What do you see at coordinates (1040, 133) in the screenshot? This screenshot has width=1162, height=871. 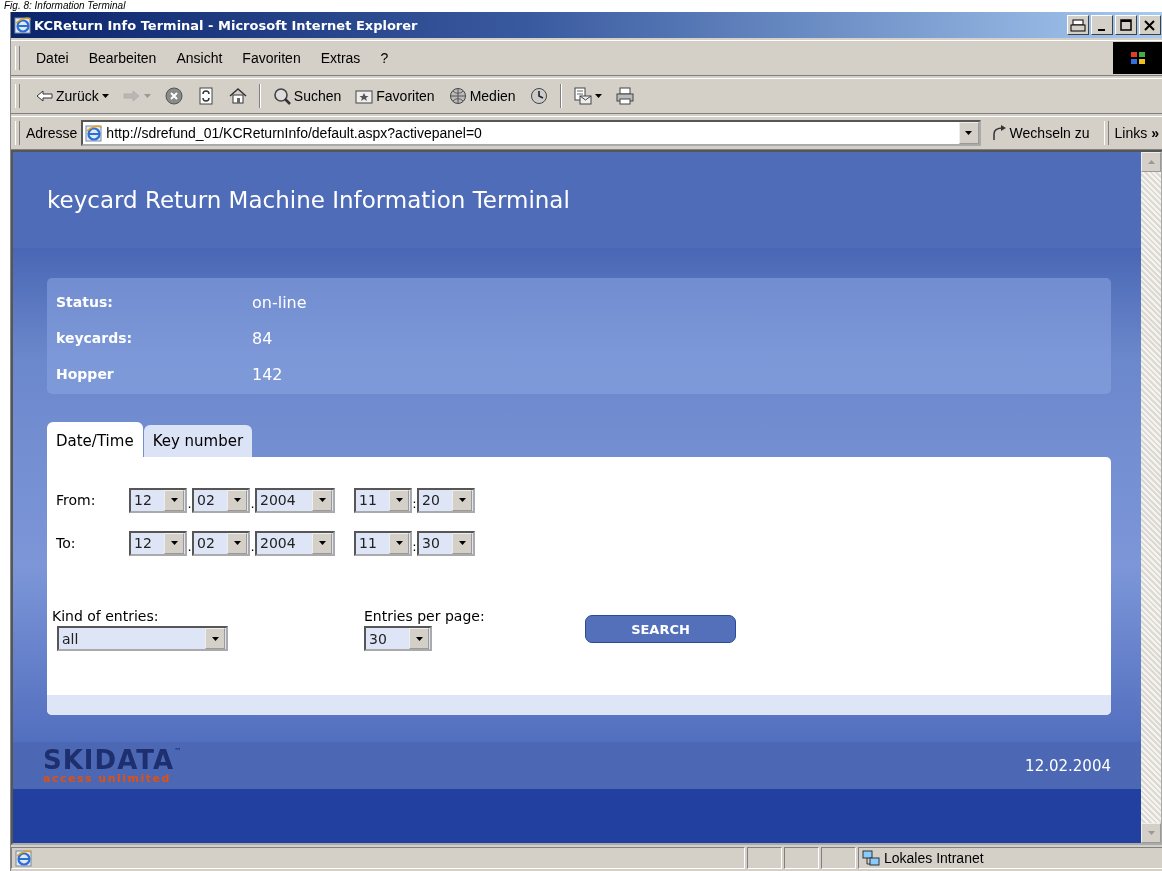 I see `go-button: Wechseln zu` at bounding box center [1040, 133].